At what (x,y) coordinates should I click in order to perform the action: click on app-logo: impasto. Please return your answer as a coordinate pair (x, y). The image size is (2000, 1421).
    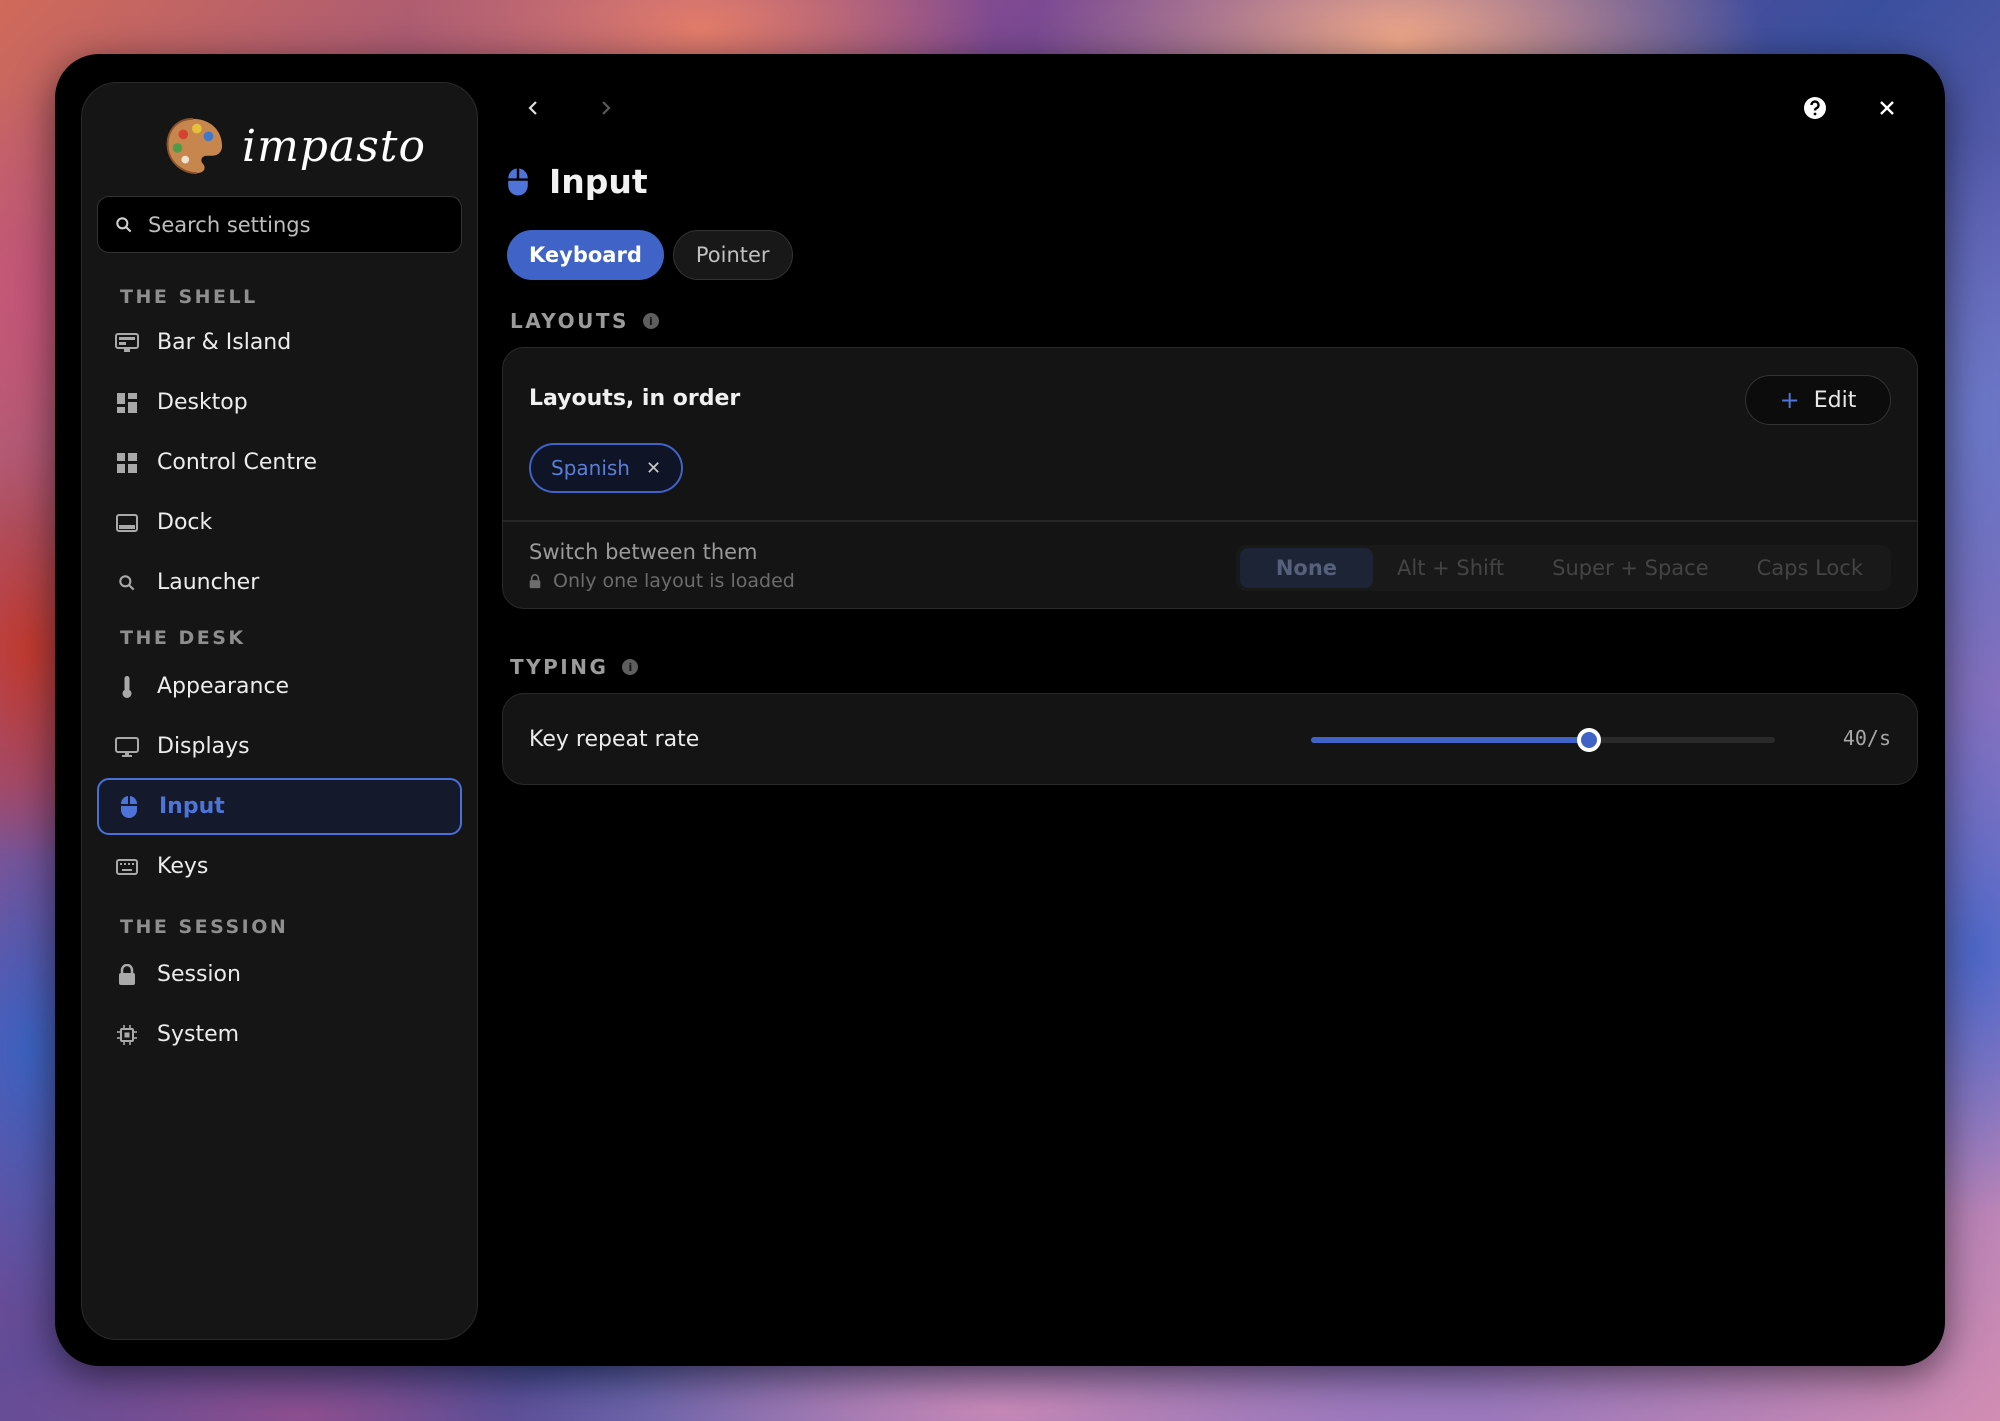
    Looking at the image, I should click on (294, 146).